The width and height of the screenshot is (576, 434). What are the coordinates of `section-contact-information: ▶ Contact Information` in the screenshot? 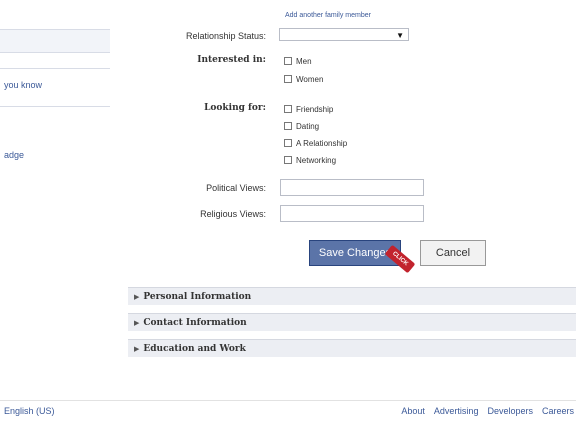 It's located at (352, 322).